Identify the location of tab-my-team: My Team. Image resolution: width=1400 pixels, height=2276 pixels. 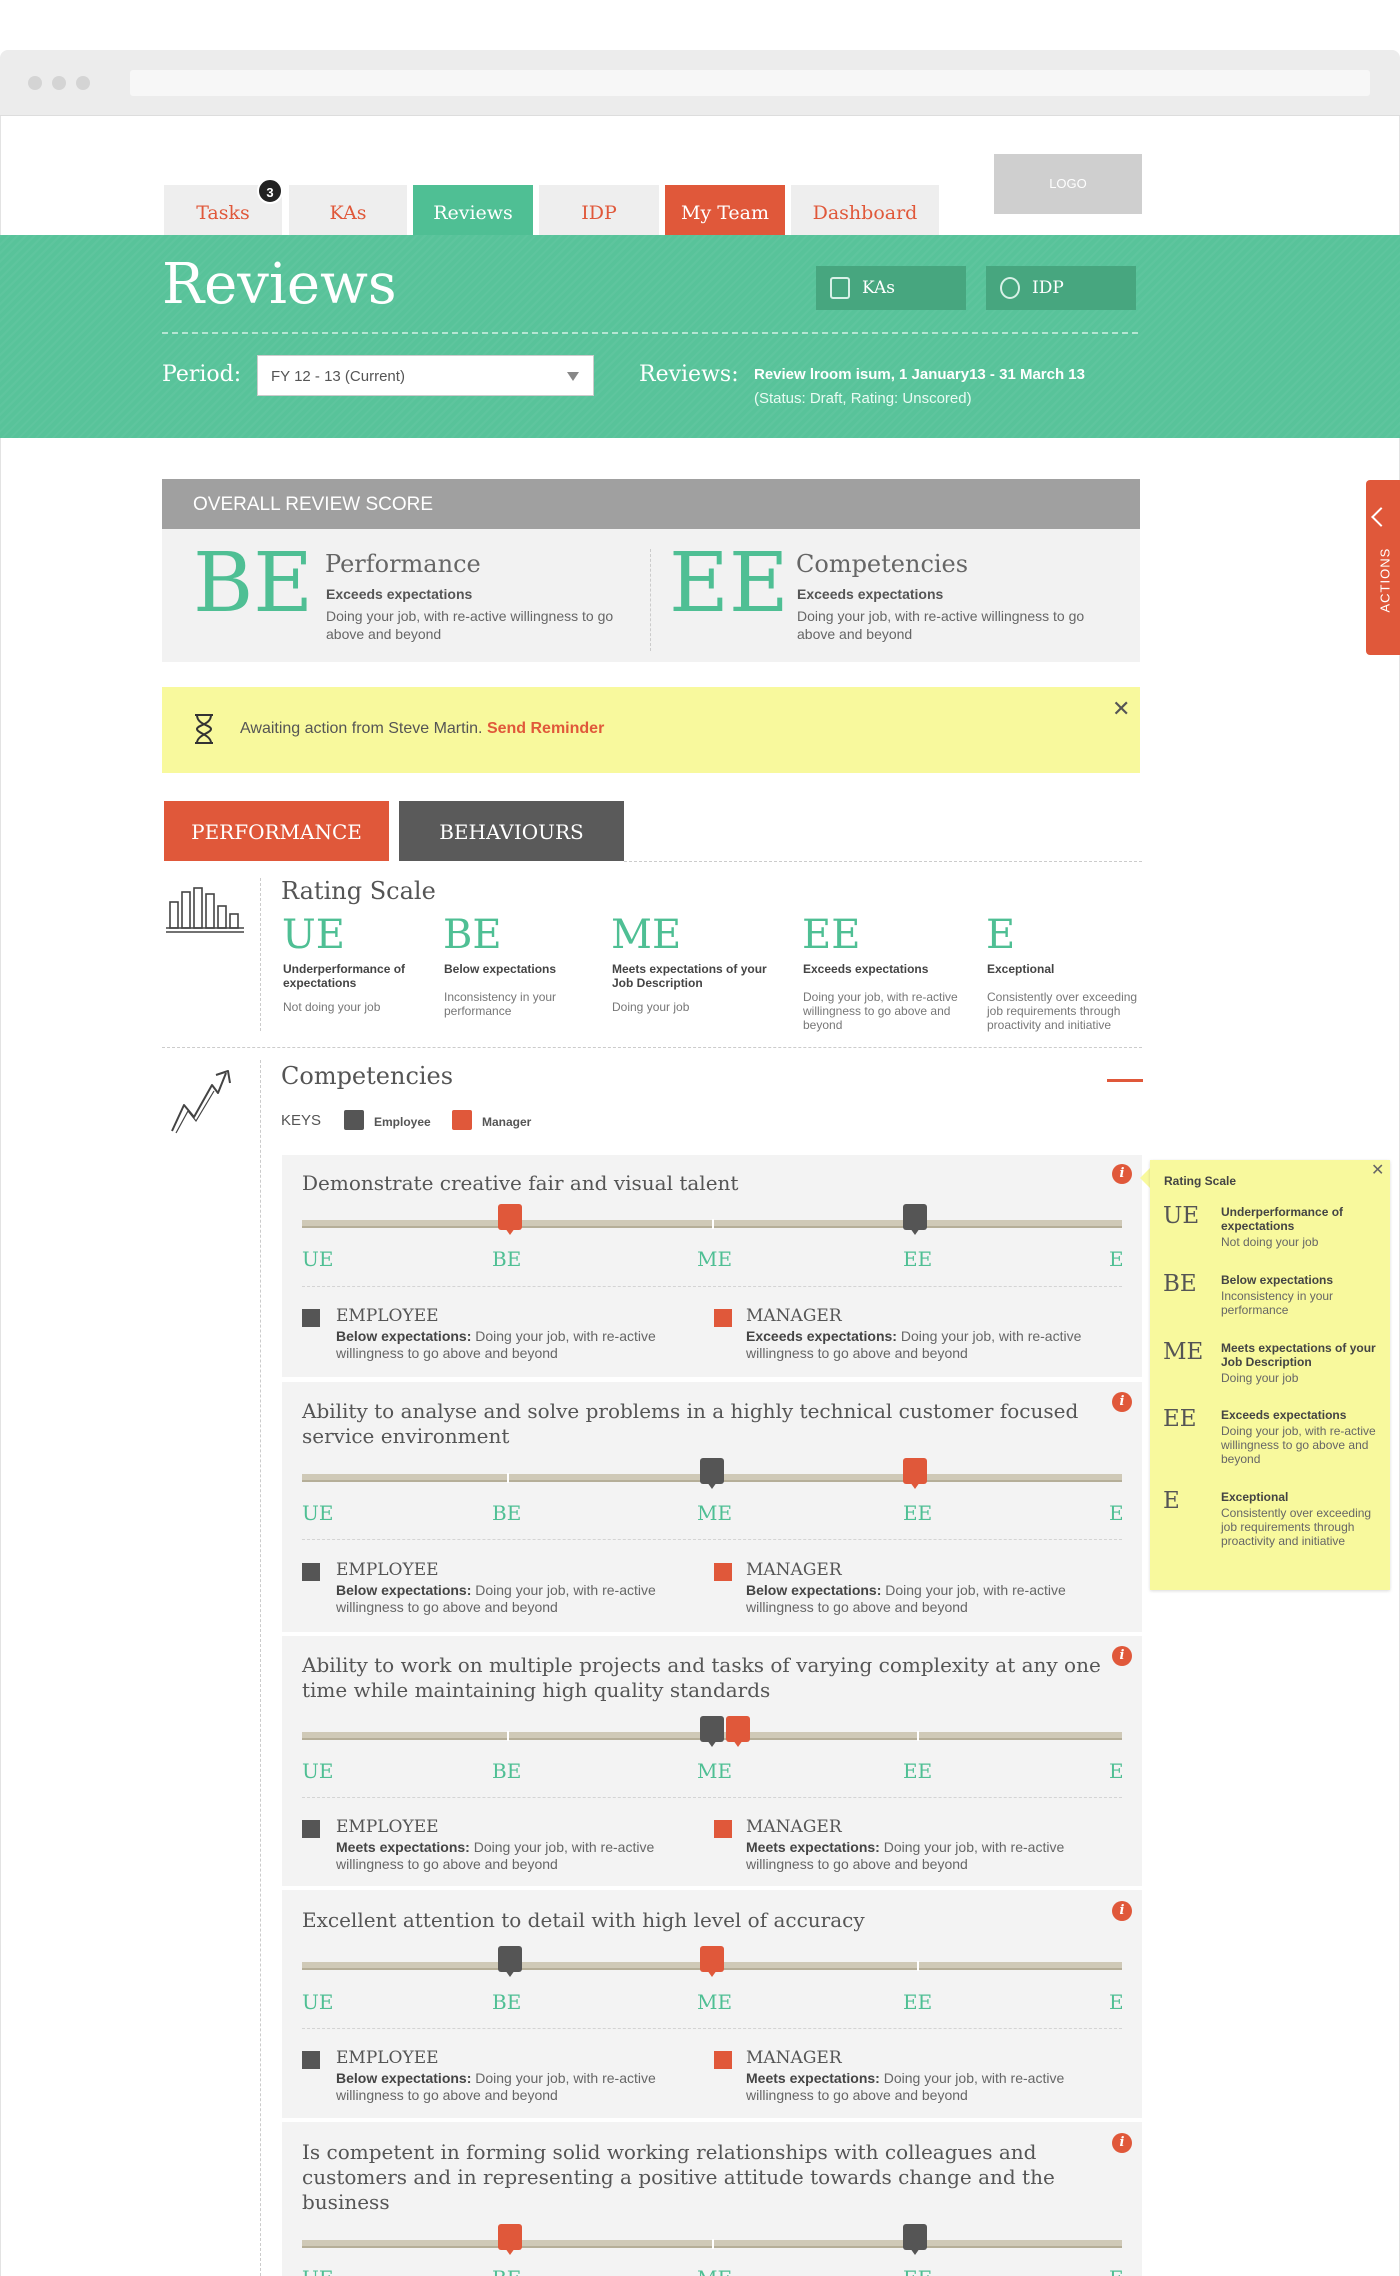
(725, 210).